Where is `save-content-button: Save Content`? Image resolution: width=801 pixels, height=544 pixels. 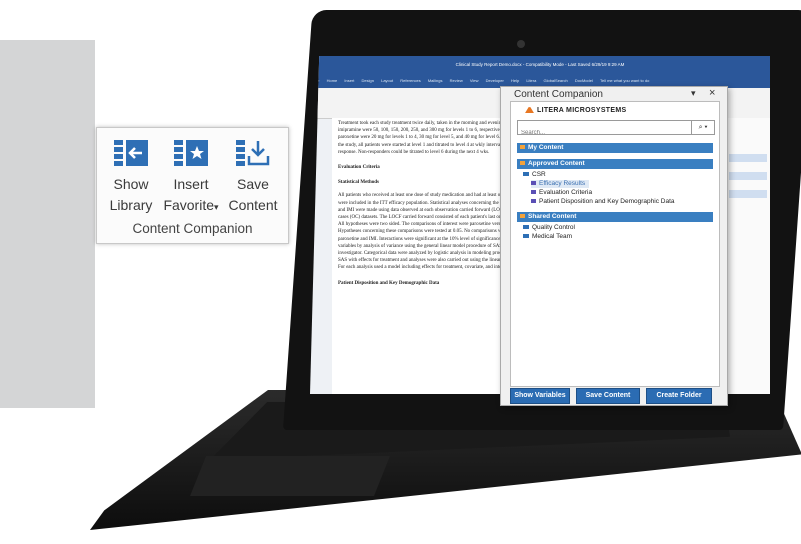 save-content-button: Save Content is located at coordinates (608, 396).